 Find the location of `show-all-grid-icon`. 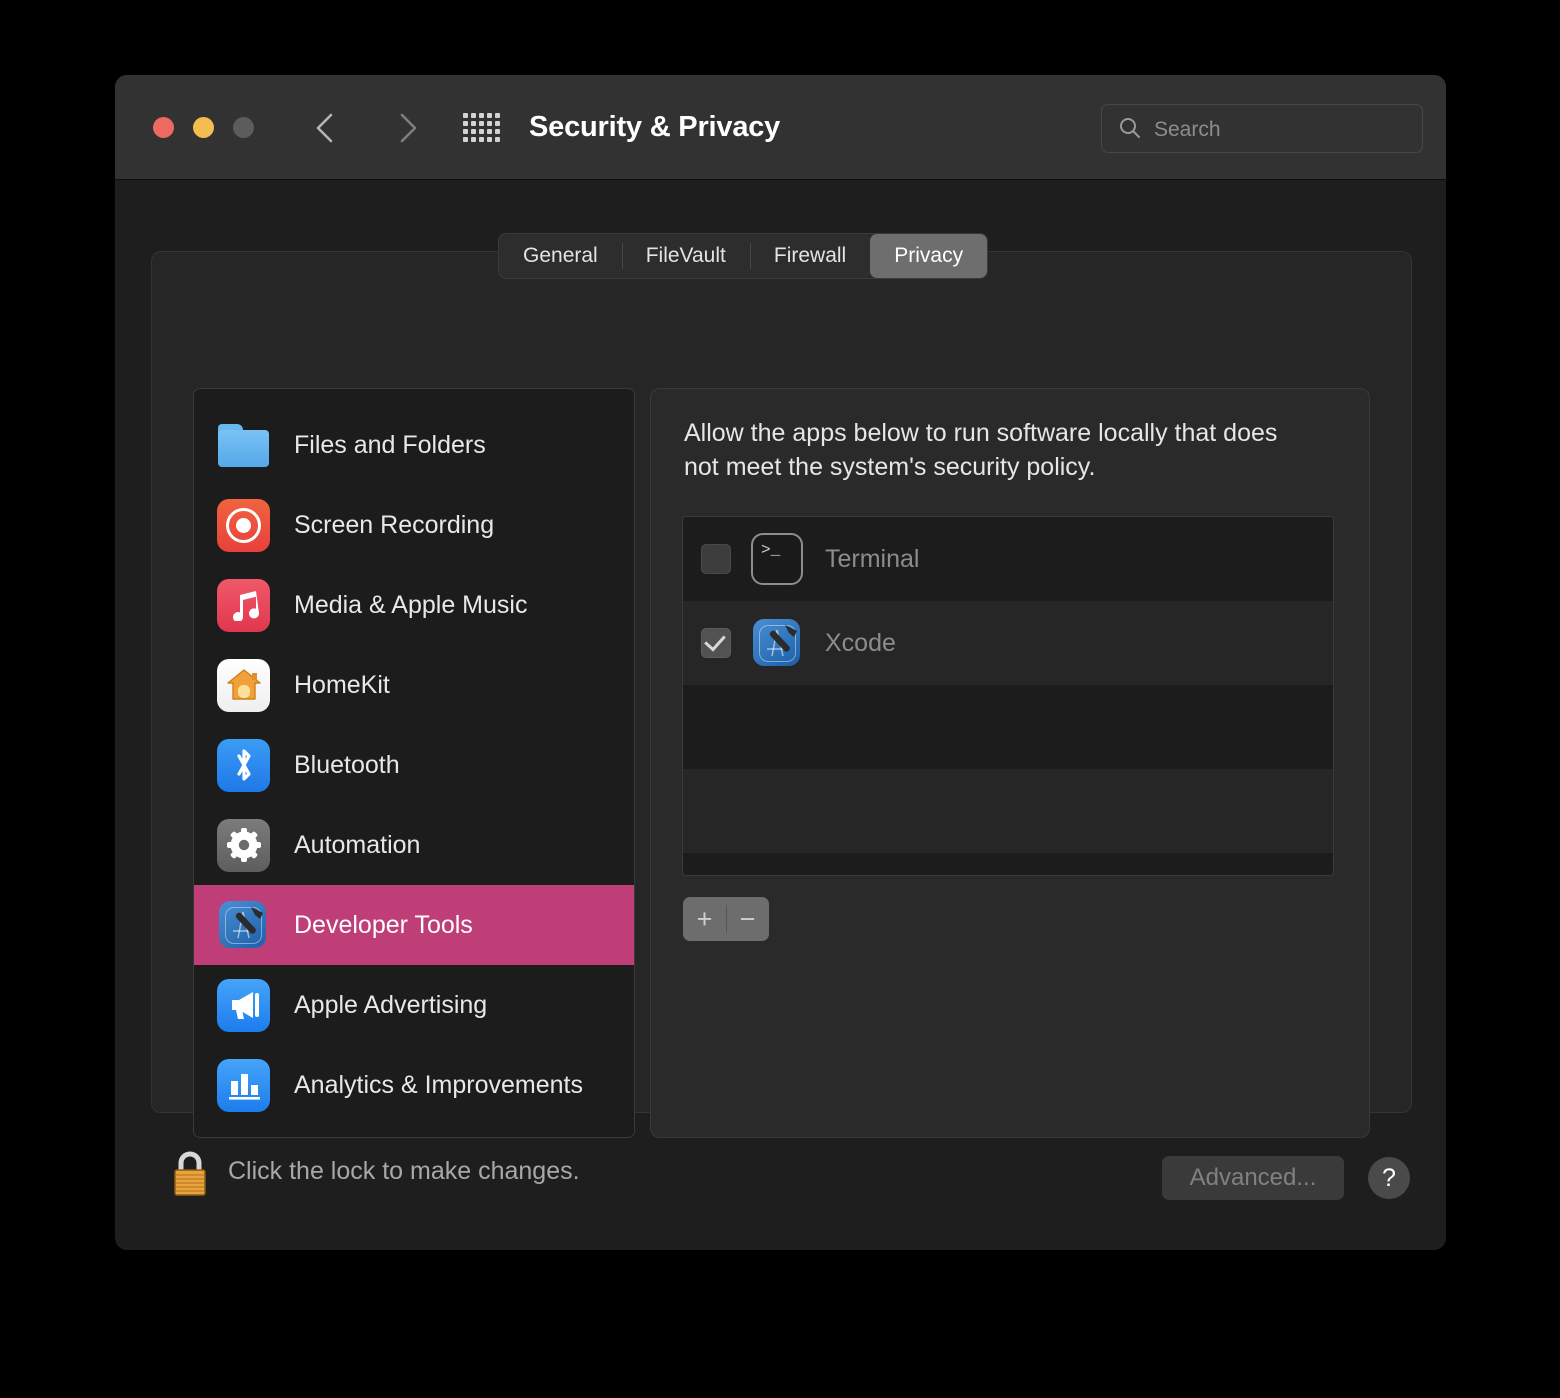

show-all-grid-icon is located at coordinates (482, 128).